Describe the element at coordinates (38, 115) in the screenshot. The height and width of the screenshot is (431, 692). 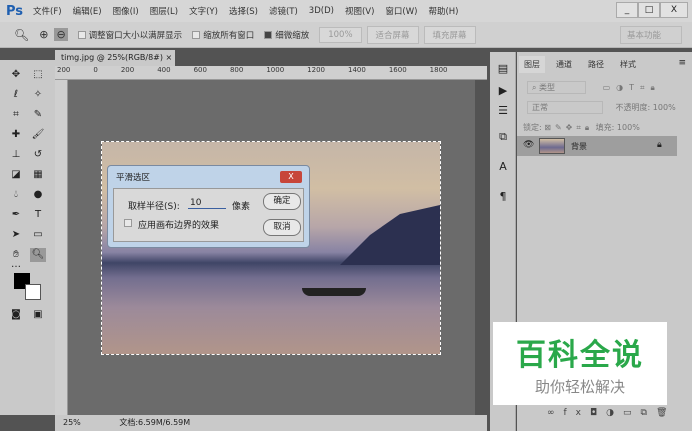
I see `eyedropper-icon: ✎` at that location.